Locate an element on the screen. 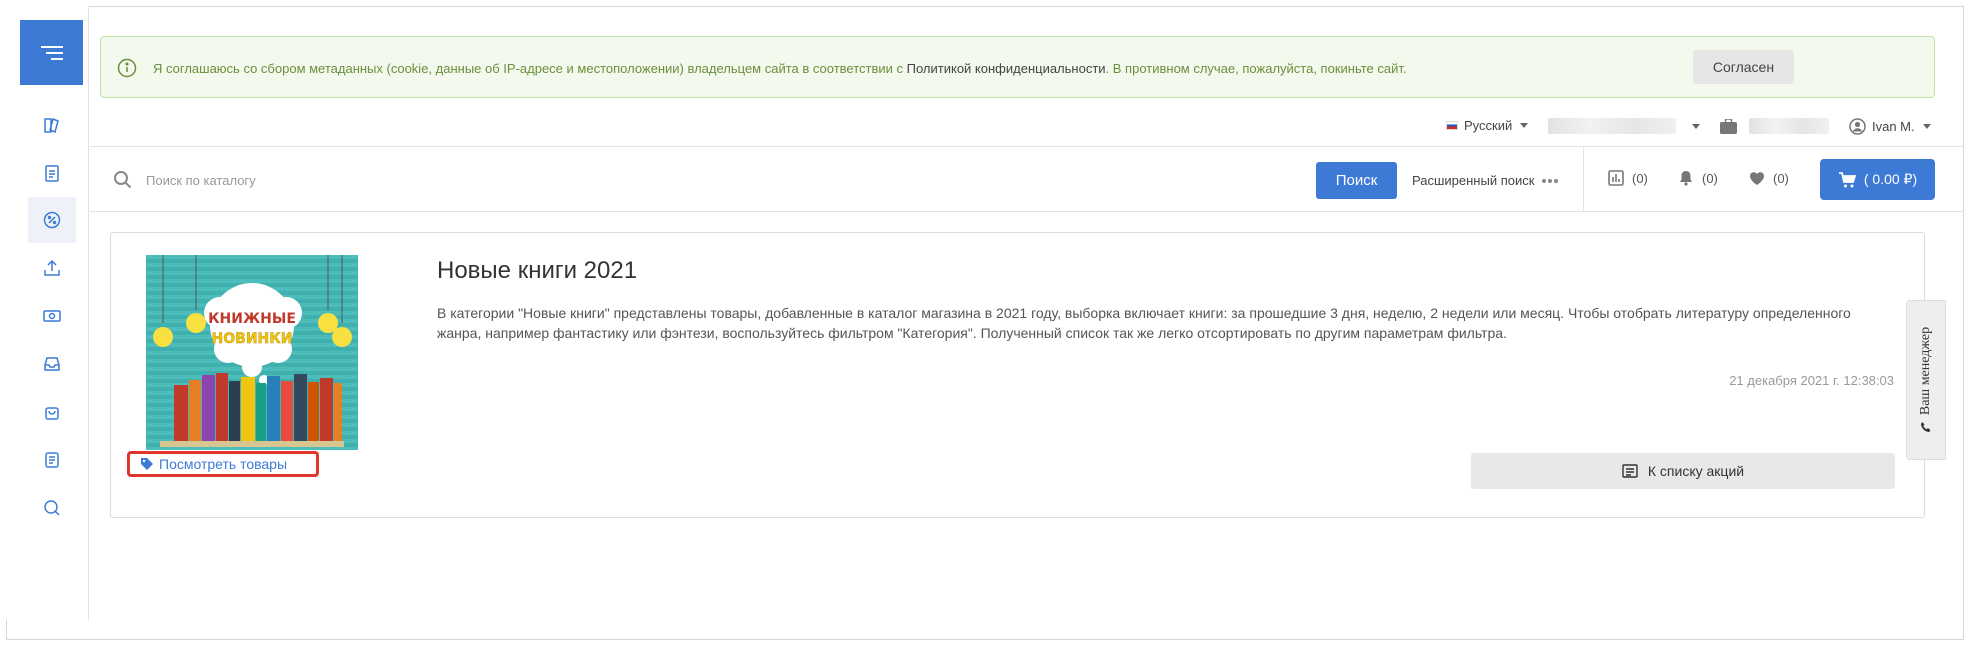 The width and height of the screenshot is (1972, 646). company-selector is located at coordinates (1774, 126).